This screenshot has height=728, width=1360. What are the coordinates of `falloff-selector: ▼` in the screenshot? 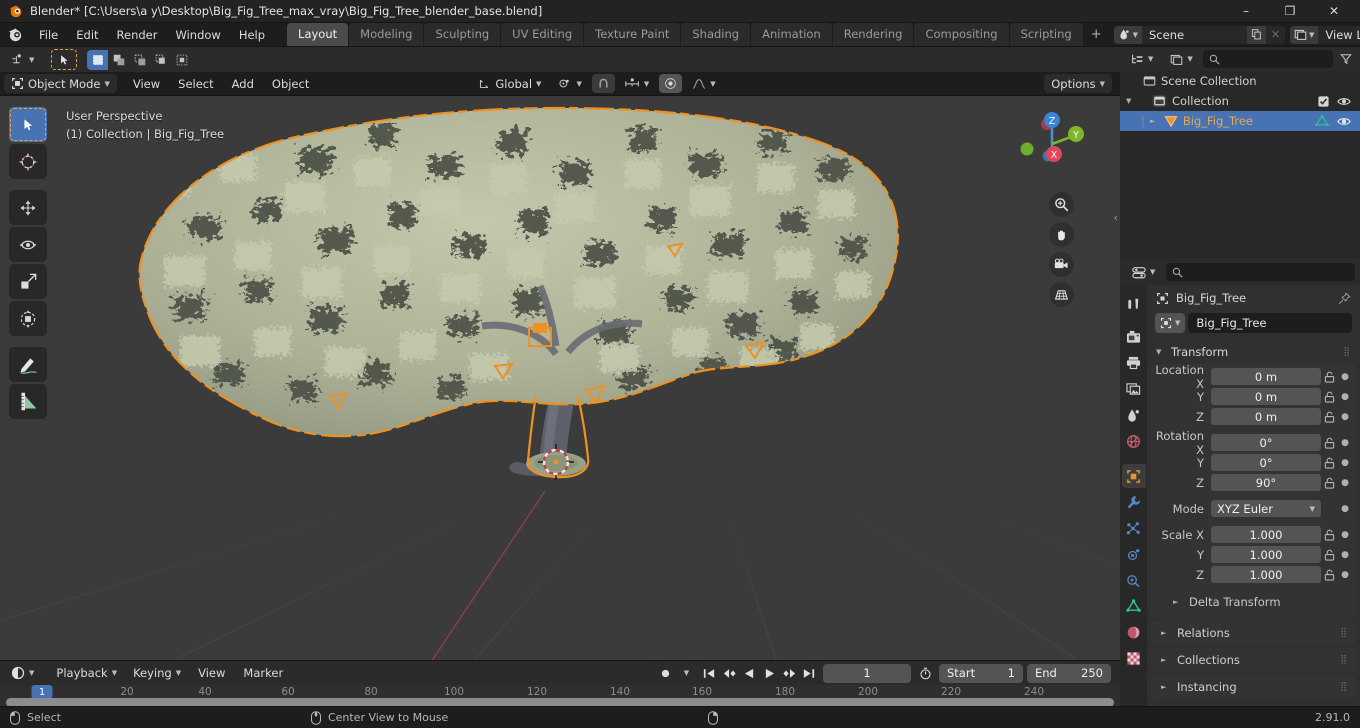 It's located at (703, 83).